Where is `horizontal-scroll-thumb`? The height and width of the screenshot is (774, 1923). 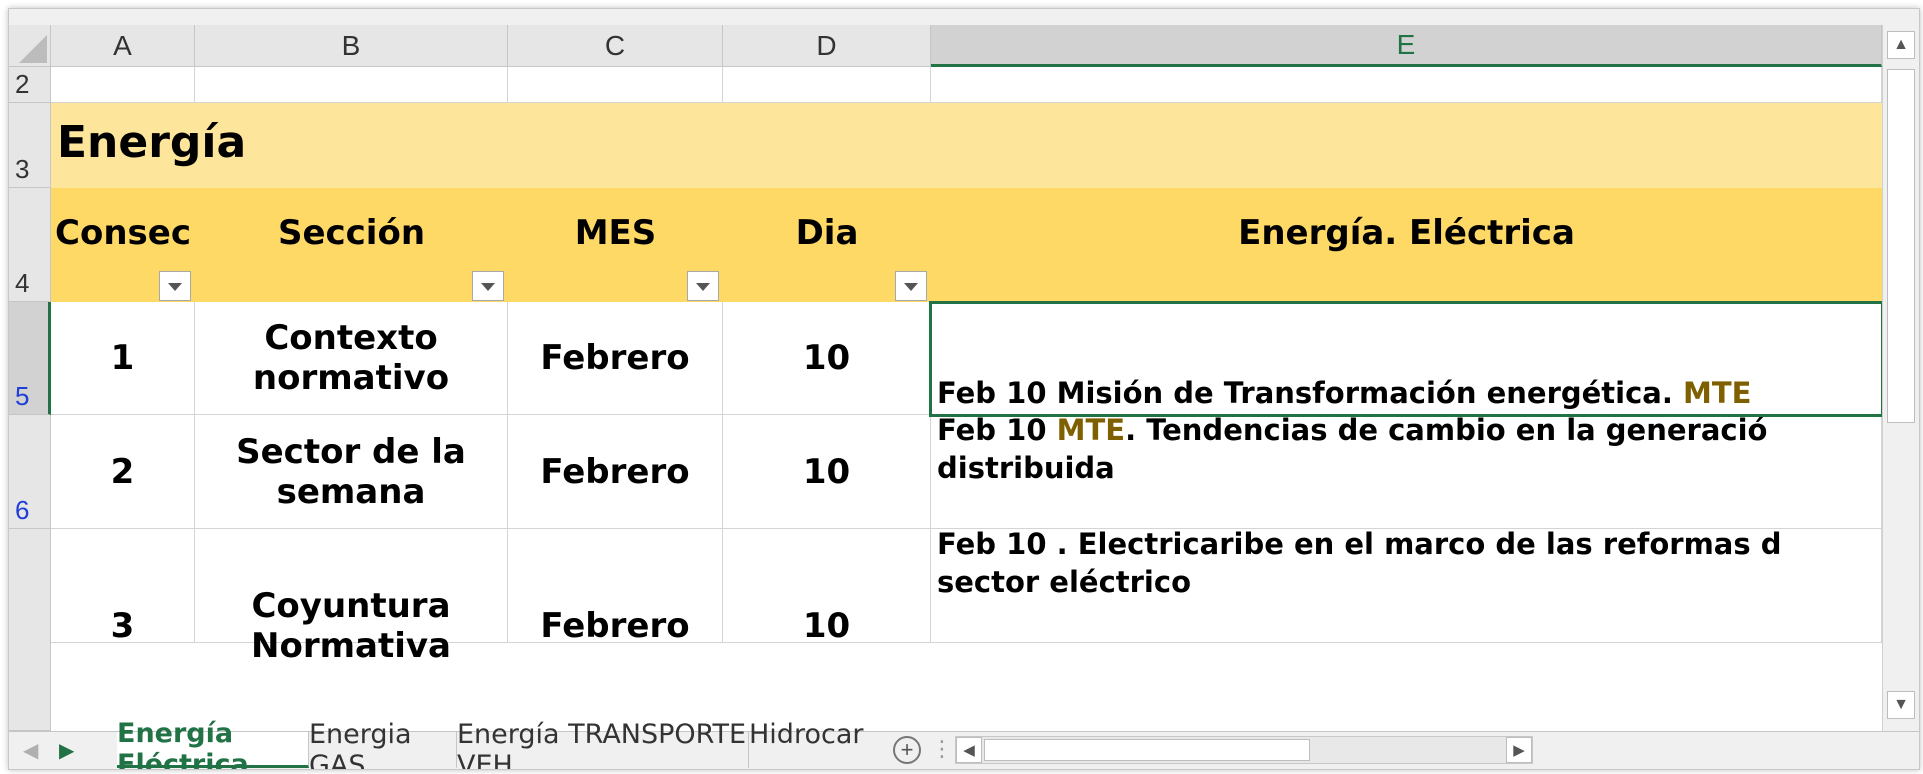
horizontal-scroll-thumb is located at coordinates (1147, 750).